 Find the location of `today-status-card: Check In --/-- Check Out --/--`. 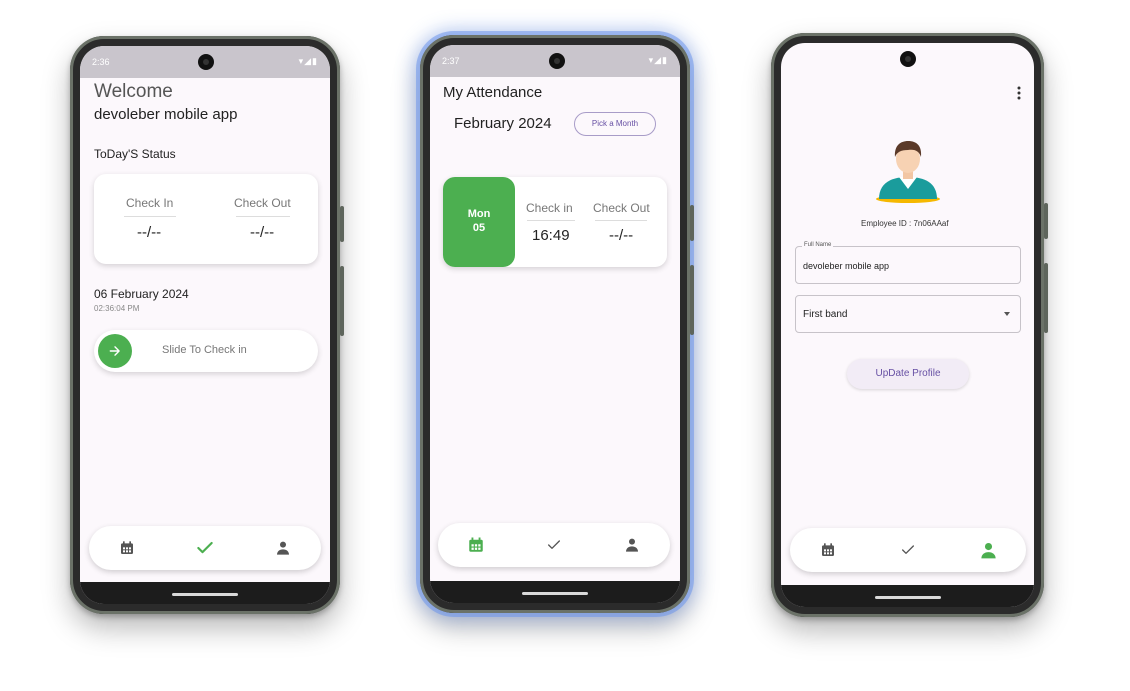

today-status-card: Check In --/-- Check Out --/-- is located at coordinates (206, 219).